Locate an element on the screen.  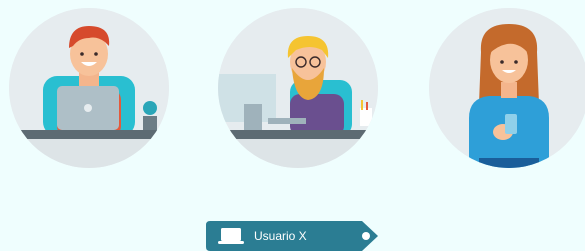
user-tag: Usuario X is located at coordinates (292, 236).